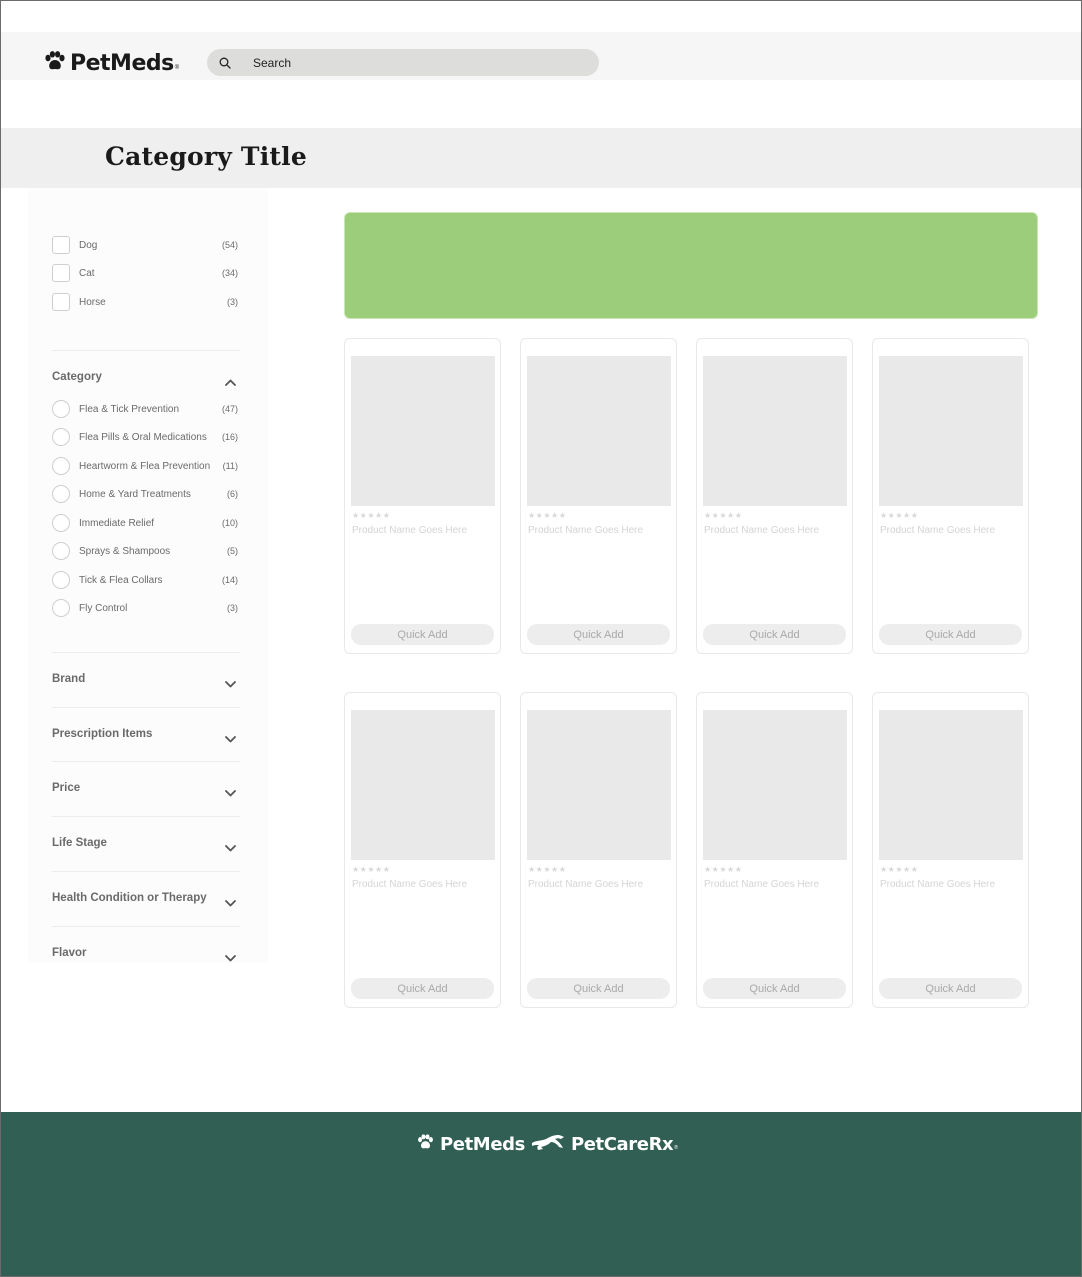 This screenshot has height=1277, width=1082. I want to click on filter-count: (54), so click(229, 245).